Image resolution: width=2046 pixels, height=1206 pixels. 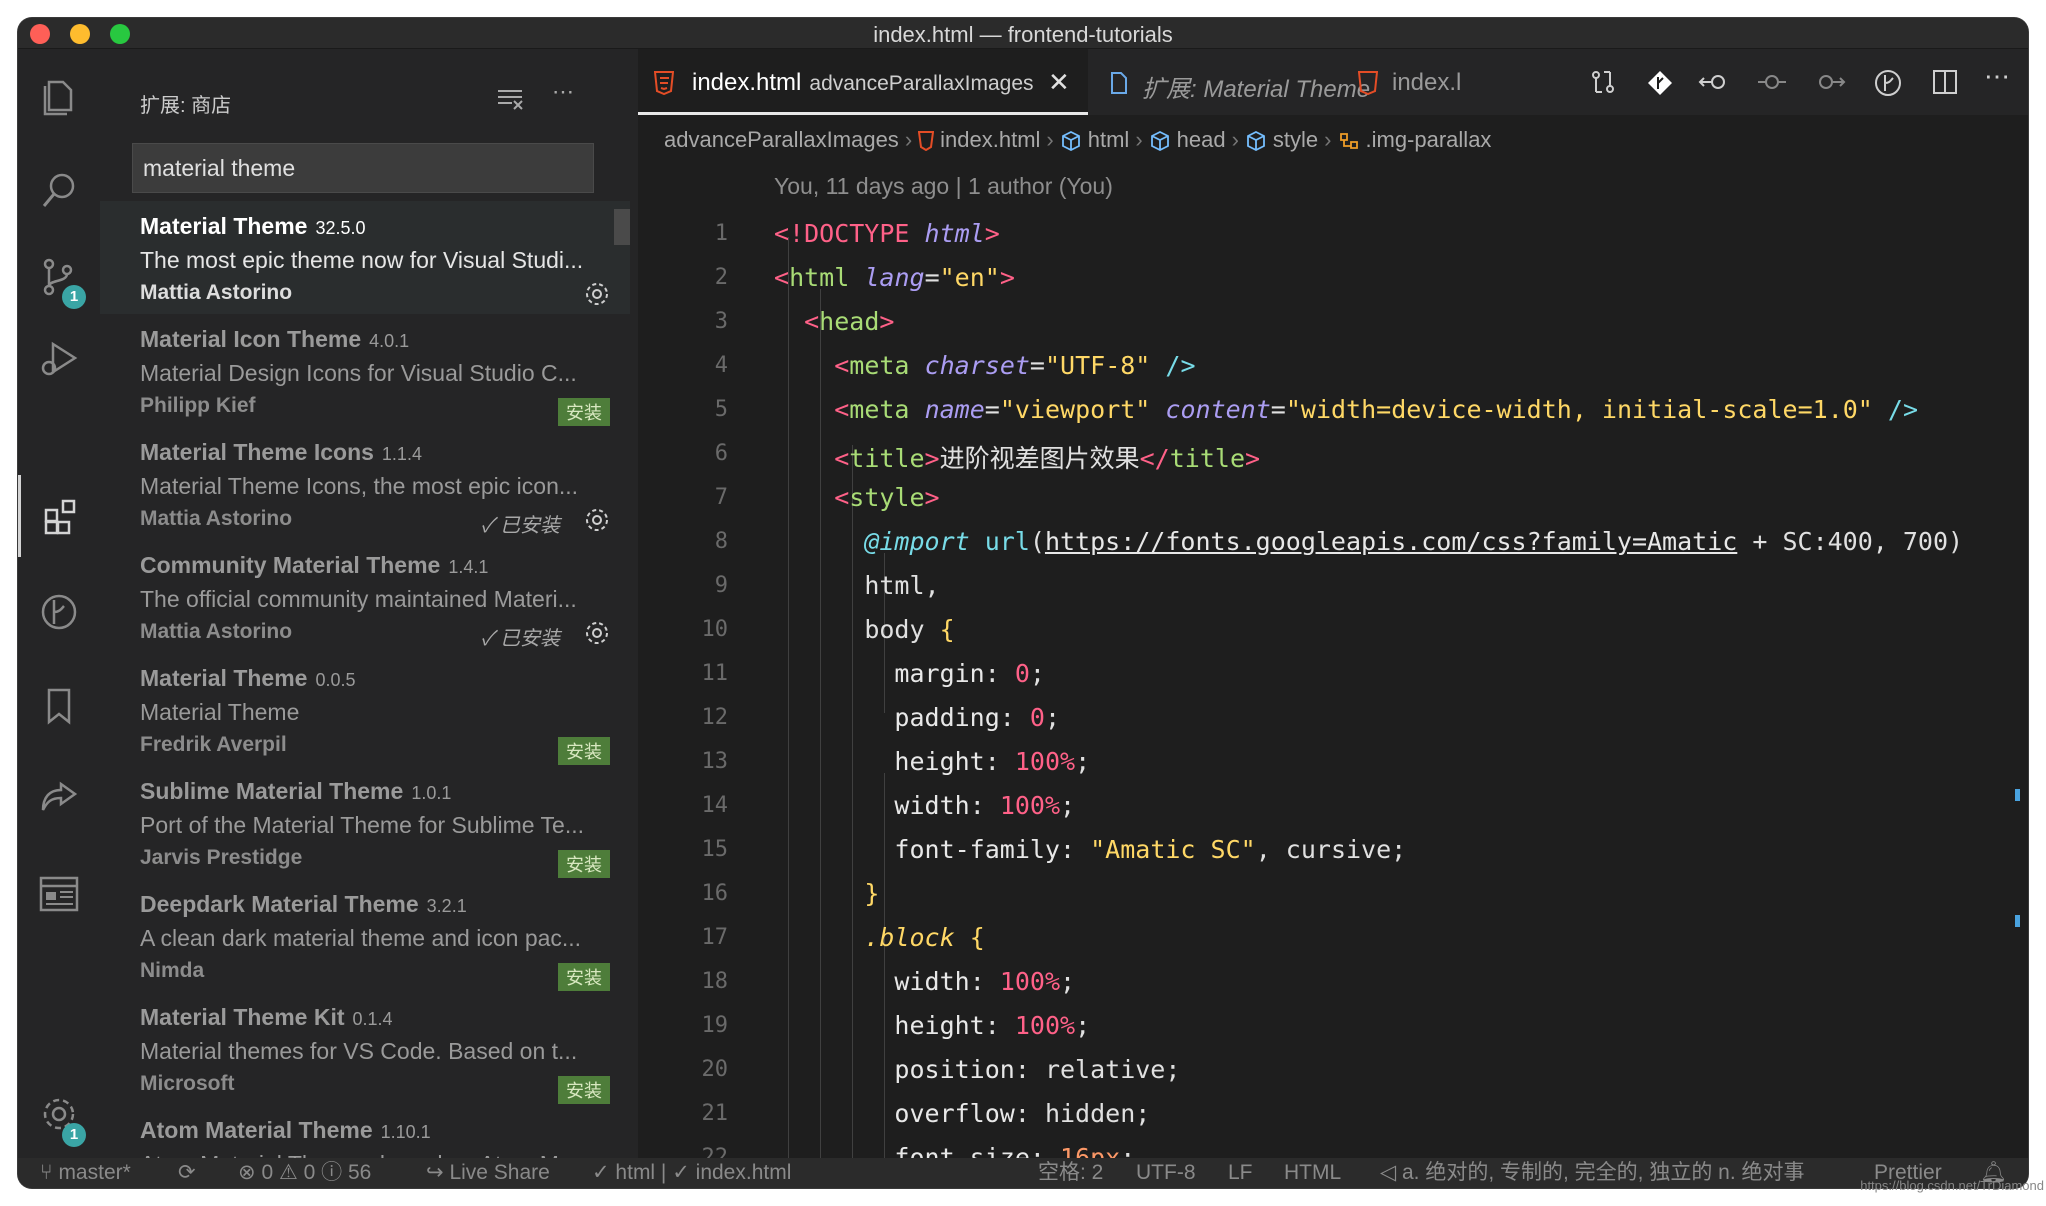 What do you see at coordinates (520, 526) in the screenshot?
I see `installed-label: ✓ 已安装` at bounding box center [520, 526].